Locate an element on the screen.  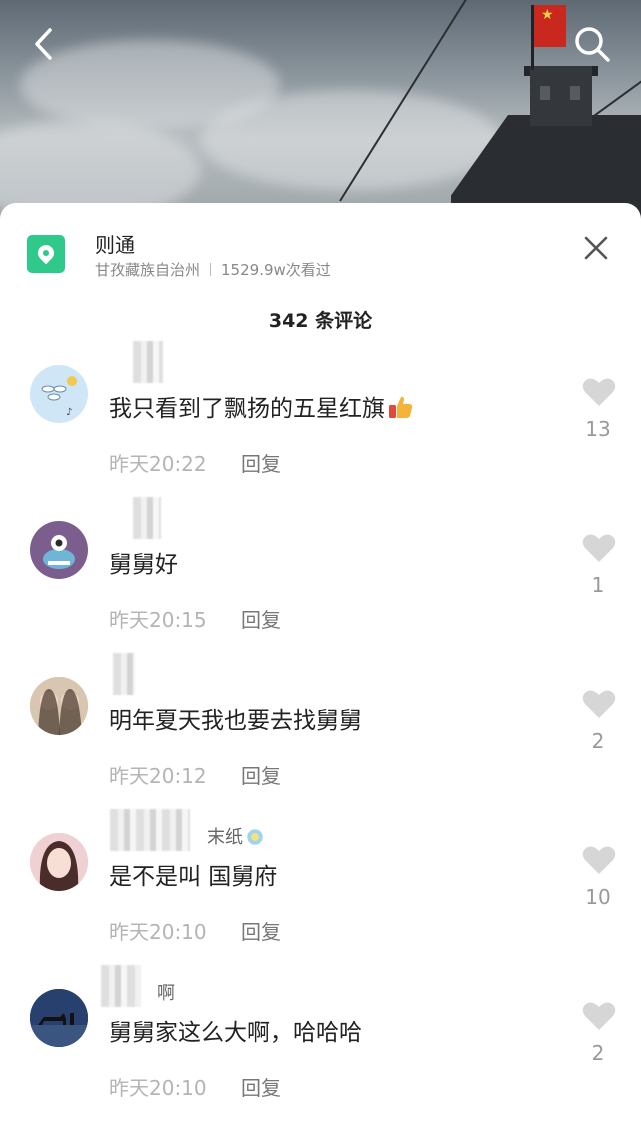
comment-item: 末纸 是不是叫 国舅府 昨天20:10 回复 10 is located at coordinates (320, 889).